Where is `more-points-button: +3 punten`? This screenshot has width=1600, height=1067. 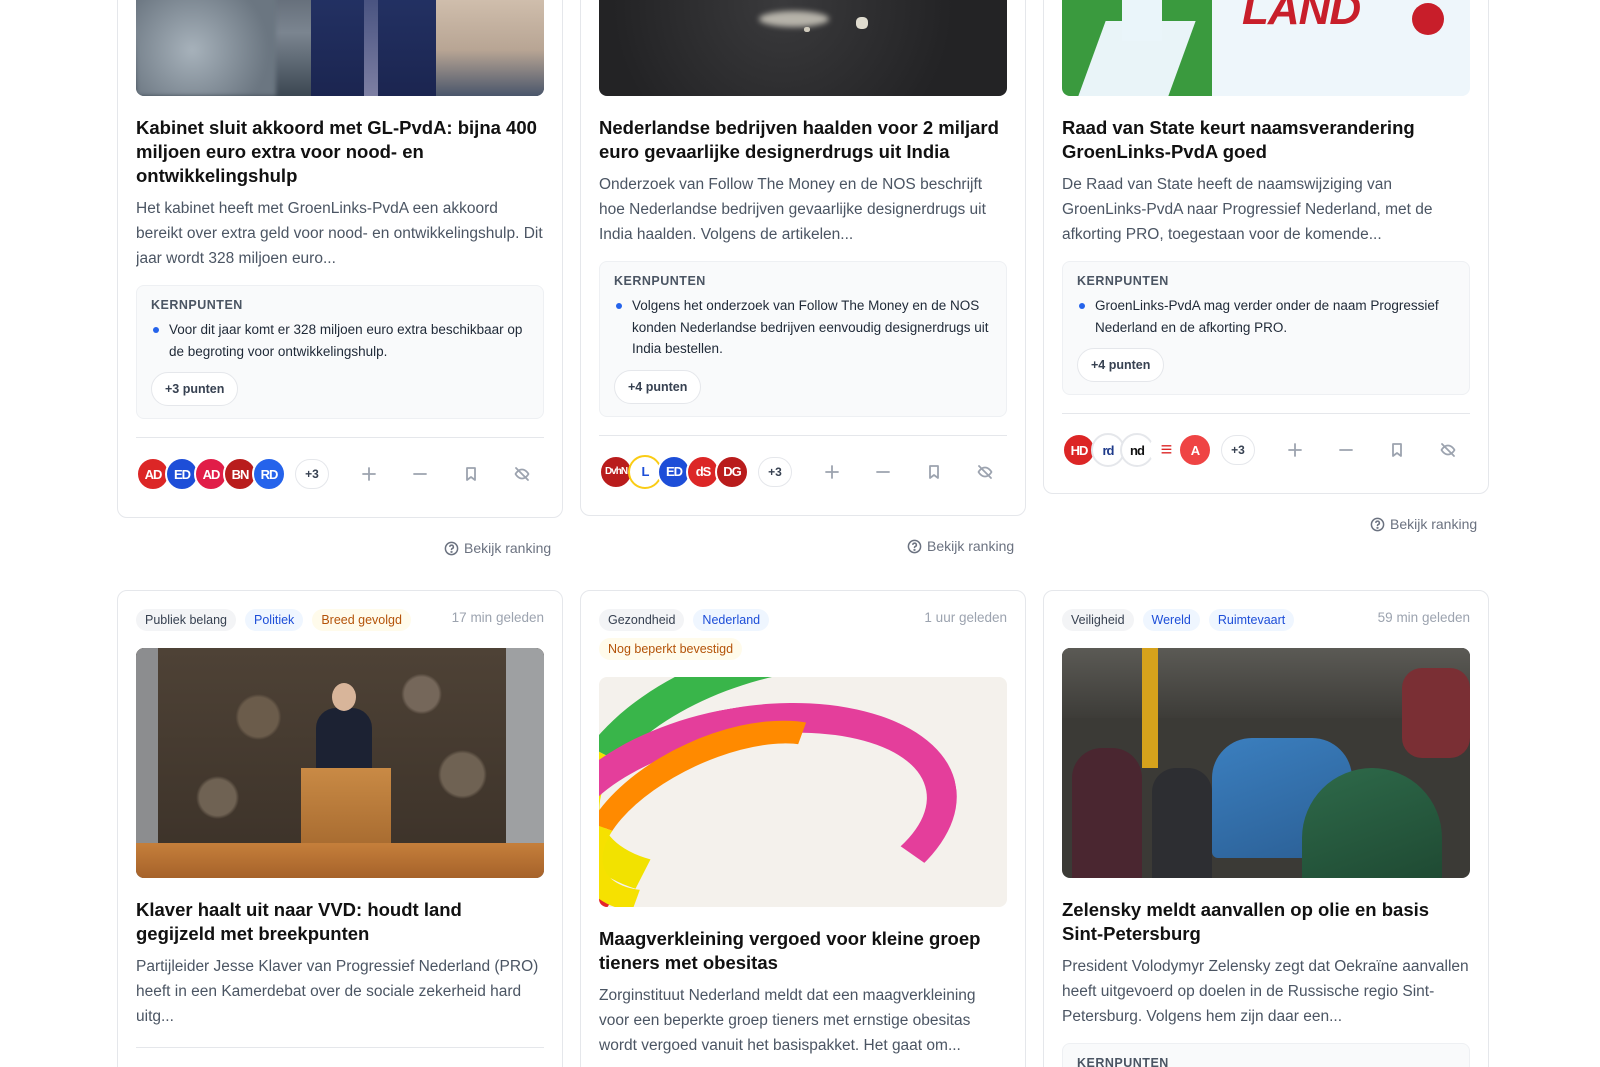 more-points-button: +3 punten is located at coordinates (195, 389).